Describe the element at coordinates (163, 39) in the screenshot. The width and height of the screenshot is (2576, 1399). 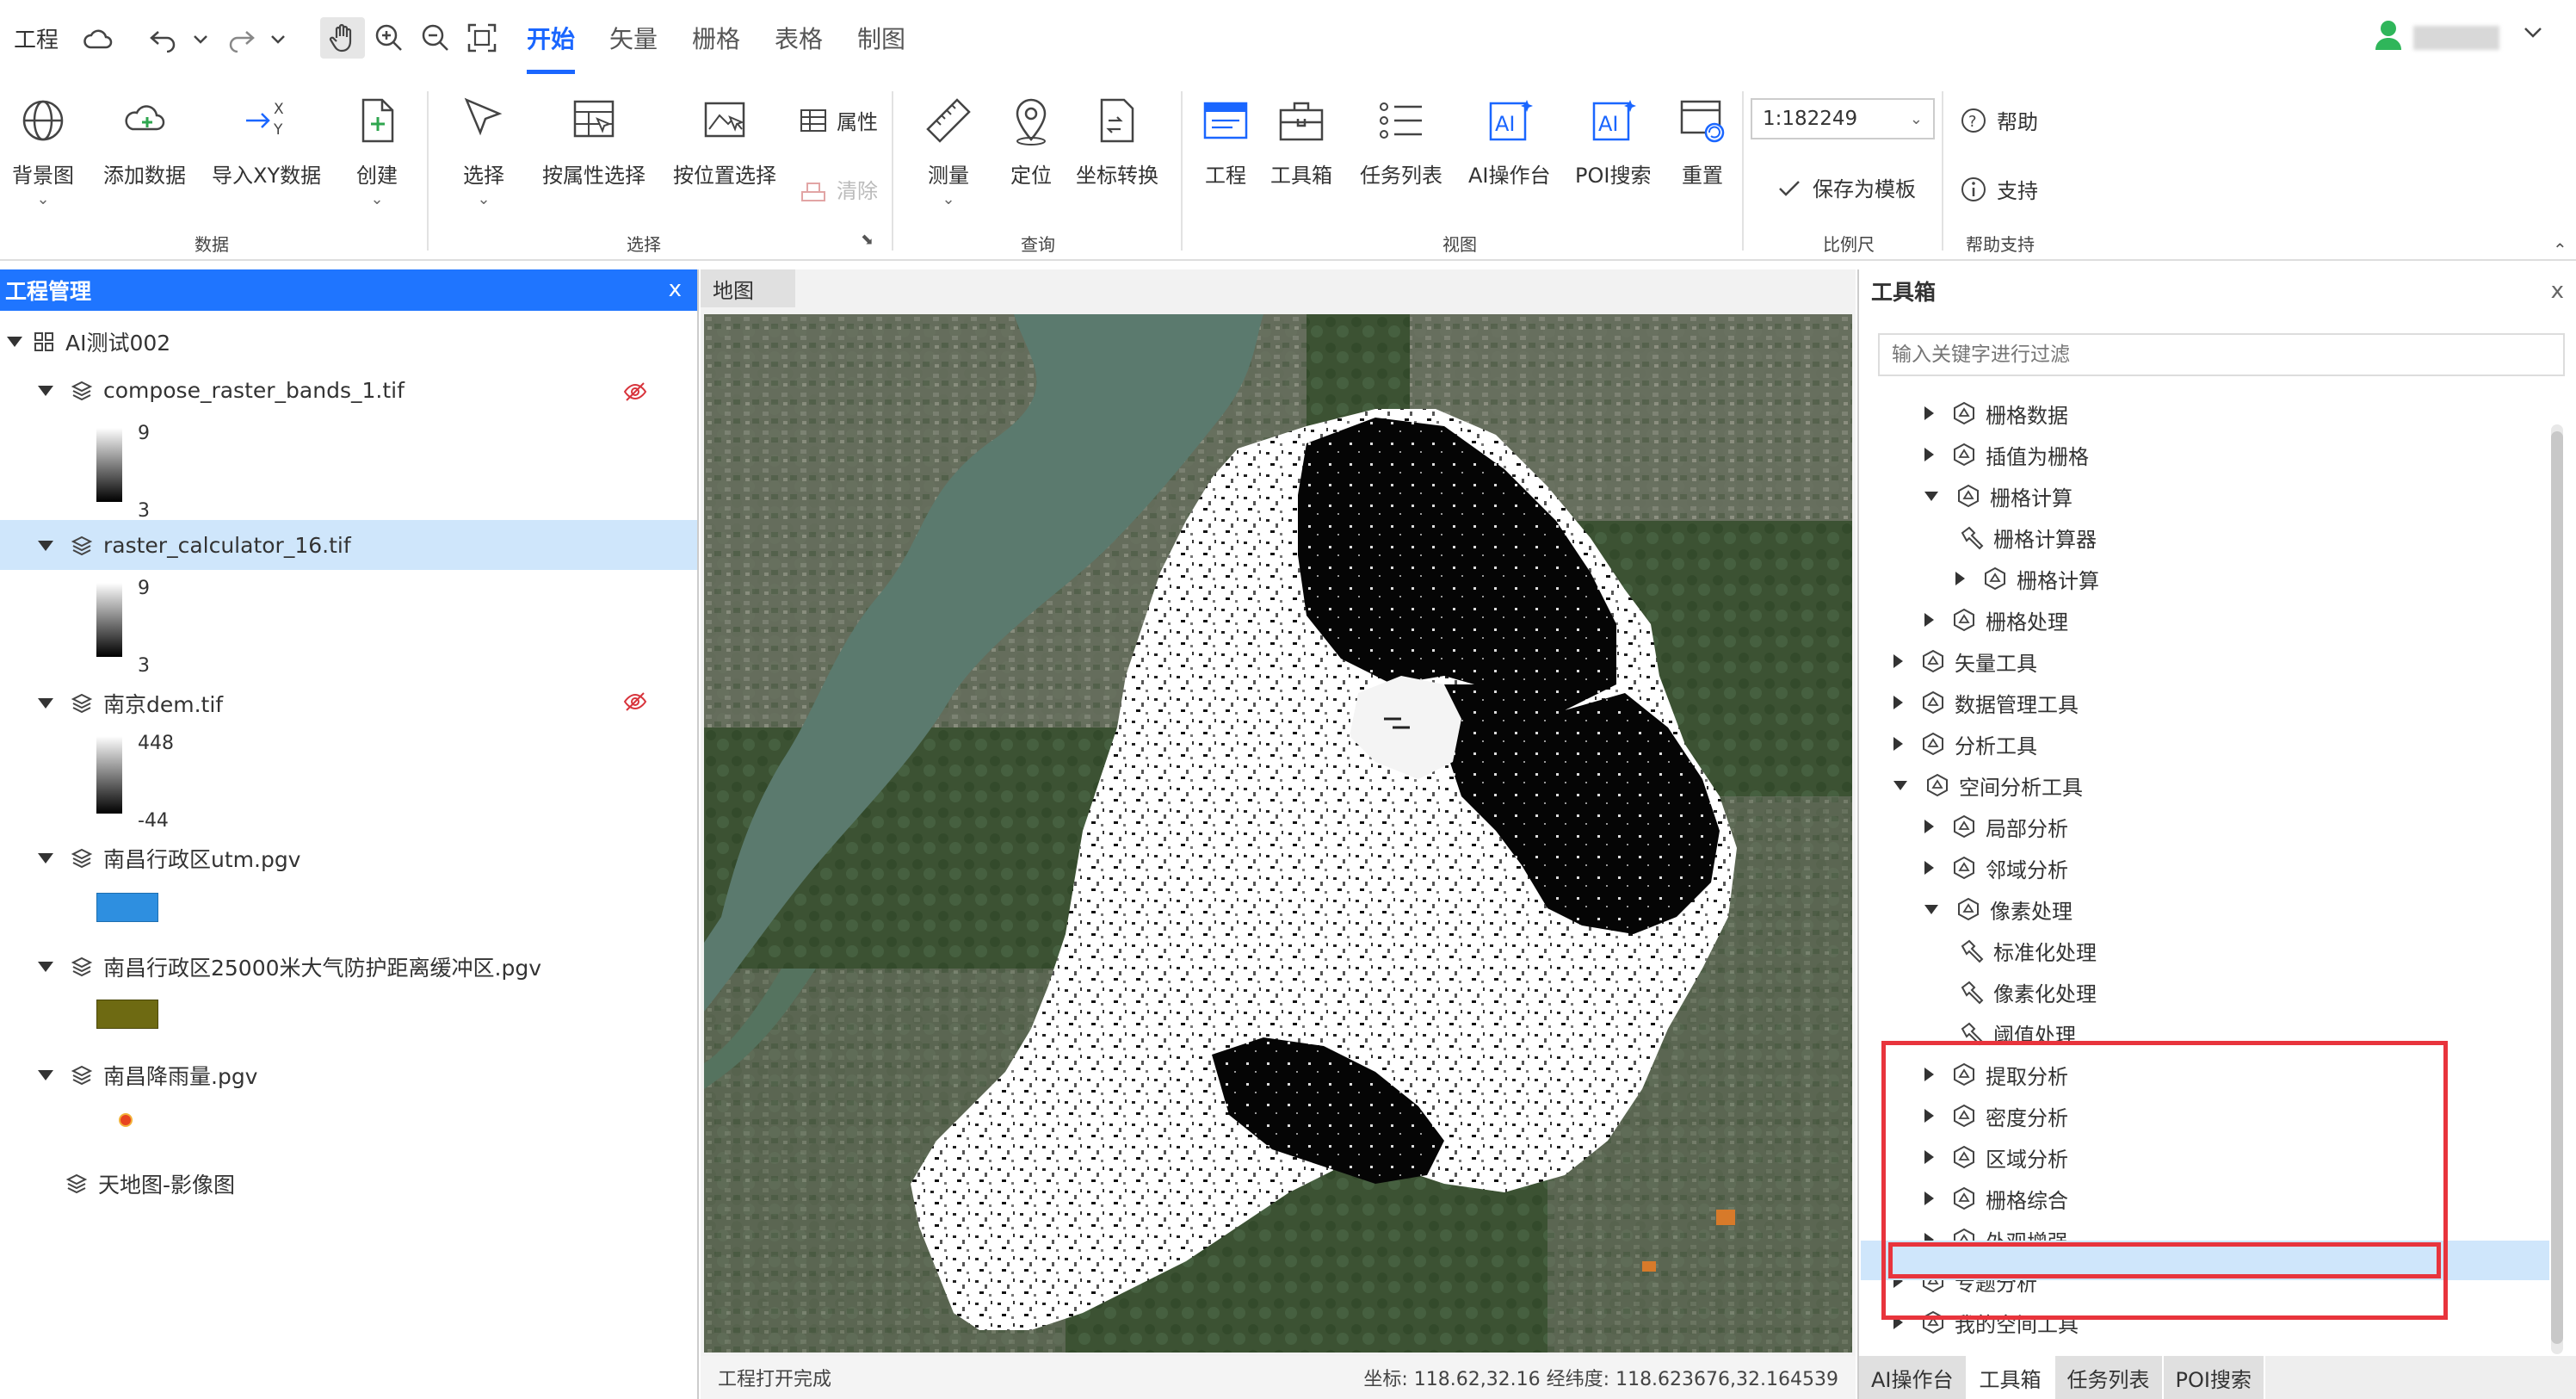
I see `undo-icon` at that location.